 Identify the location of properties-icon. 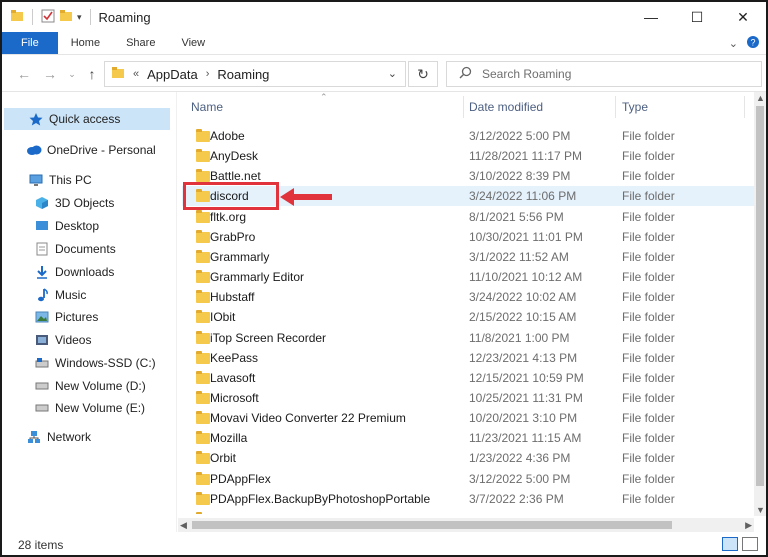
(48, 17).